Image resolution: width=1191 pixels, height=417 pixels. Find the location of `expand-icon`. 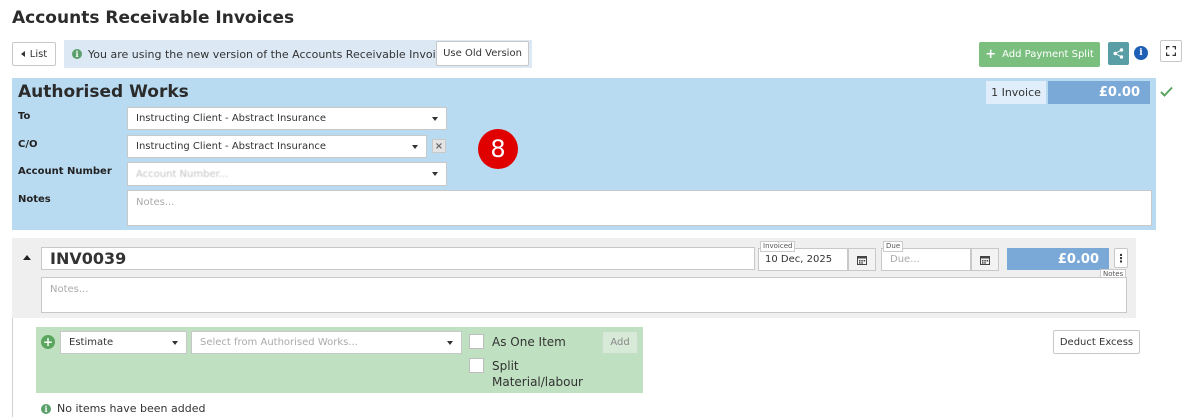

expand-icon is located at coordinates (1171, 51).